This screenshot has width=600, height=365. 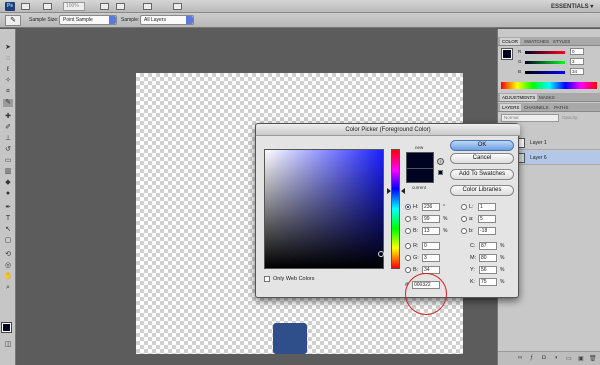 I want to click on ok-button: OK, so click(x=482, y=145).